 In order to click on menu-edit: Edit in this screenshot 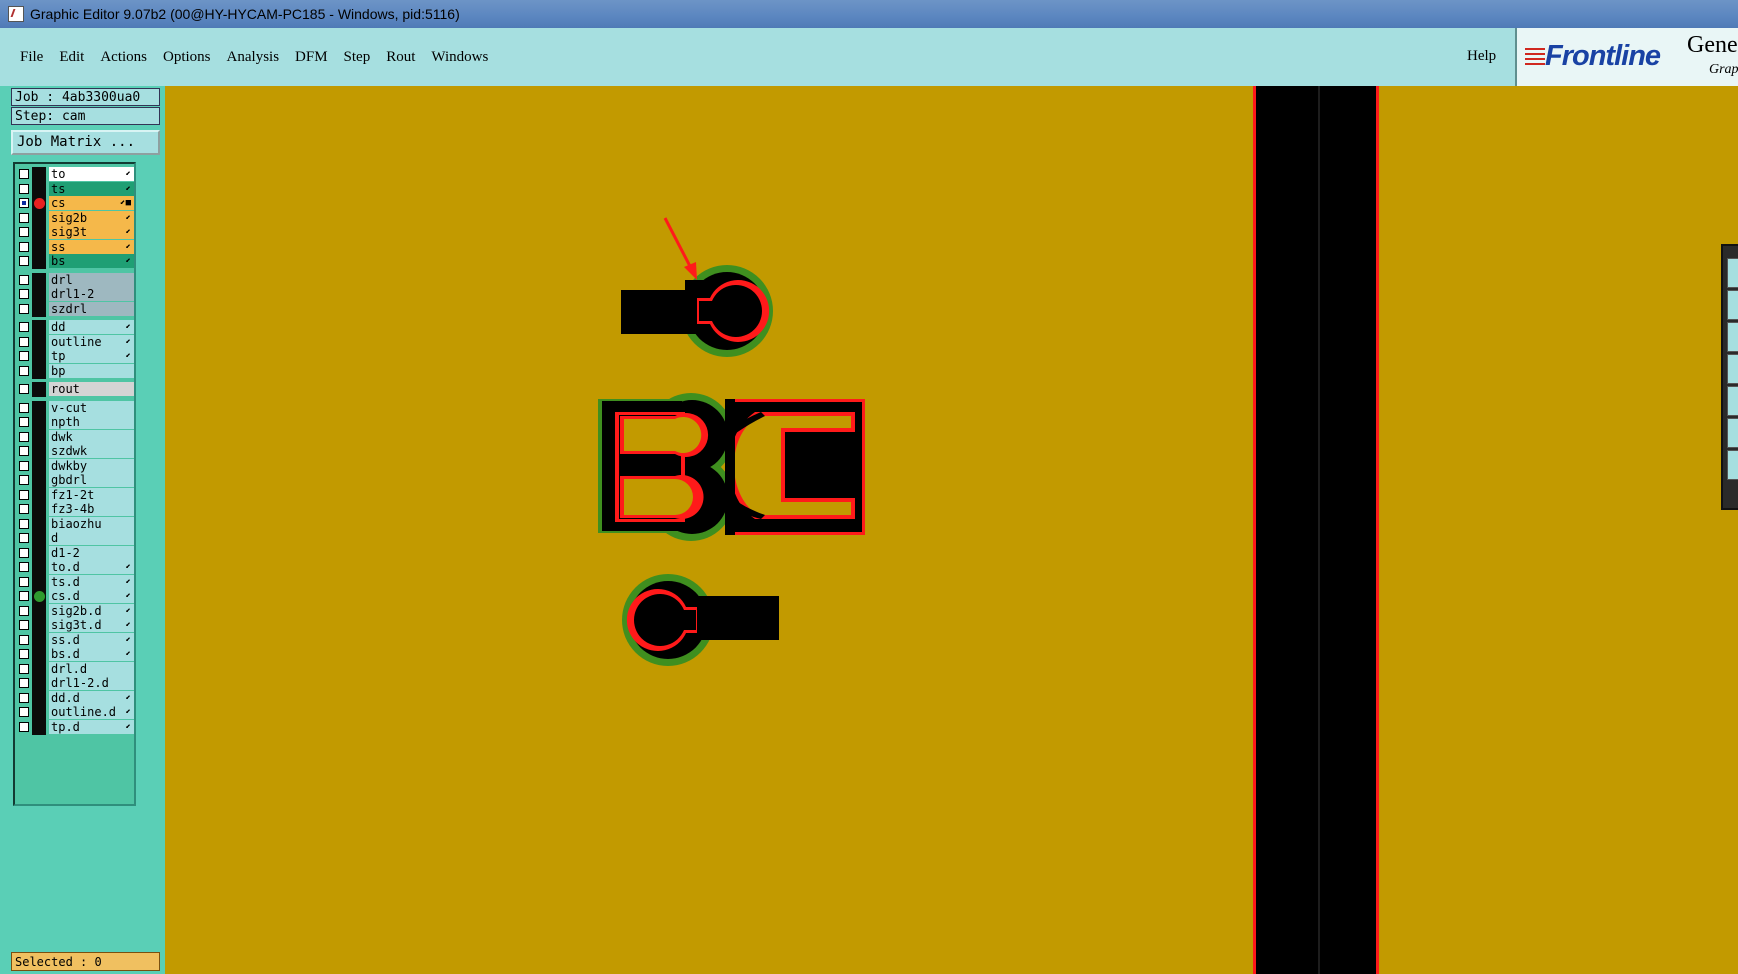, I will do `click(71, 57)`.